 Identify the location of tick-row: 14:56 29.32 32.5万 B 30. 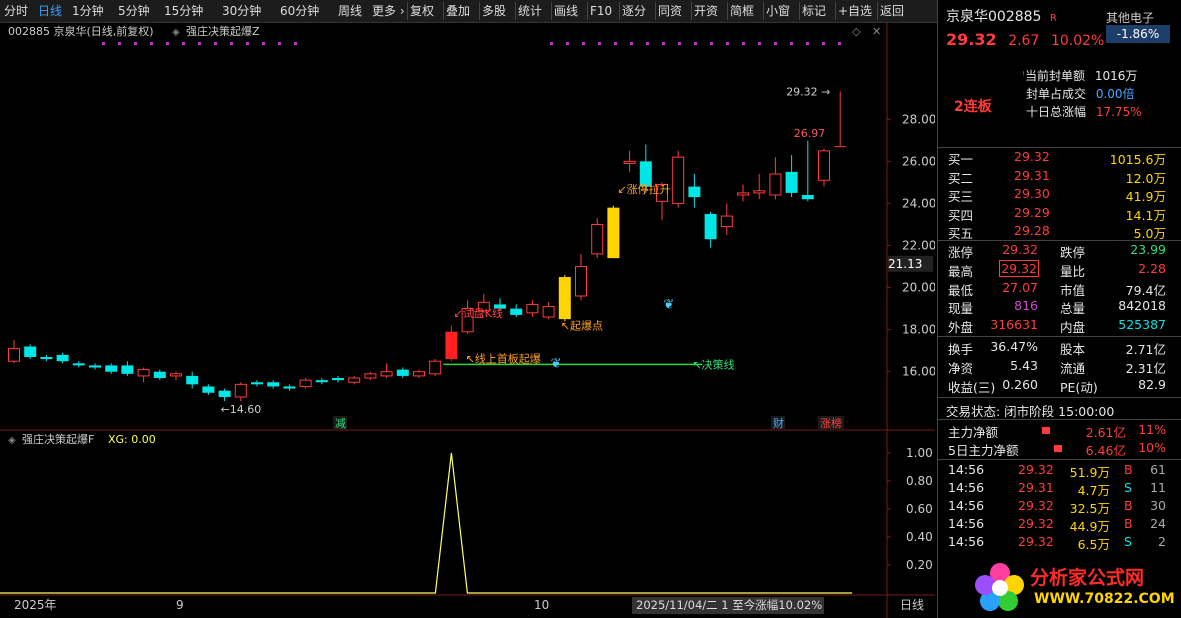
(1057, 507).